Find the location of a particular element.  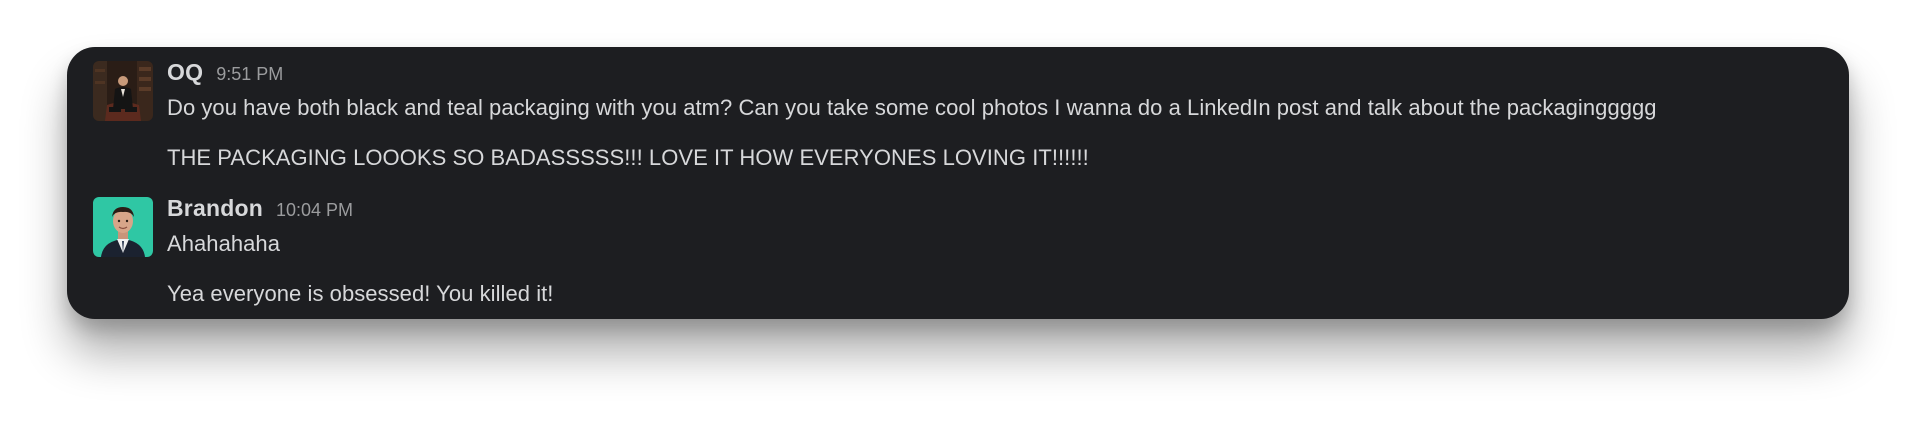

message-timestamp: 9:51 PM is located at coordinates (249, 74).